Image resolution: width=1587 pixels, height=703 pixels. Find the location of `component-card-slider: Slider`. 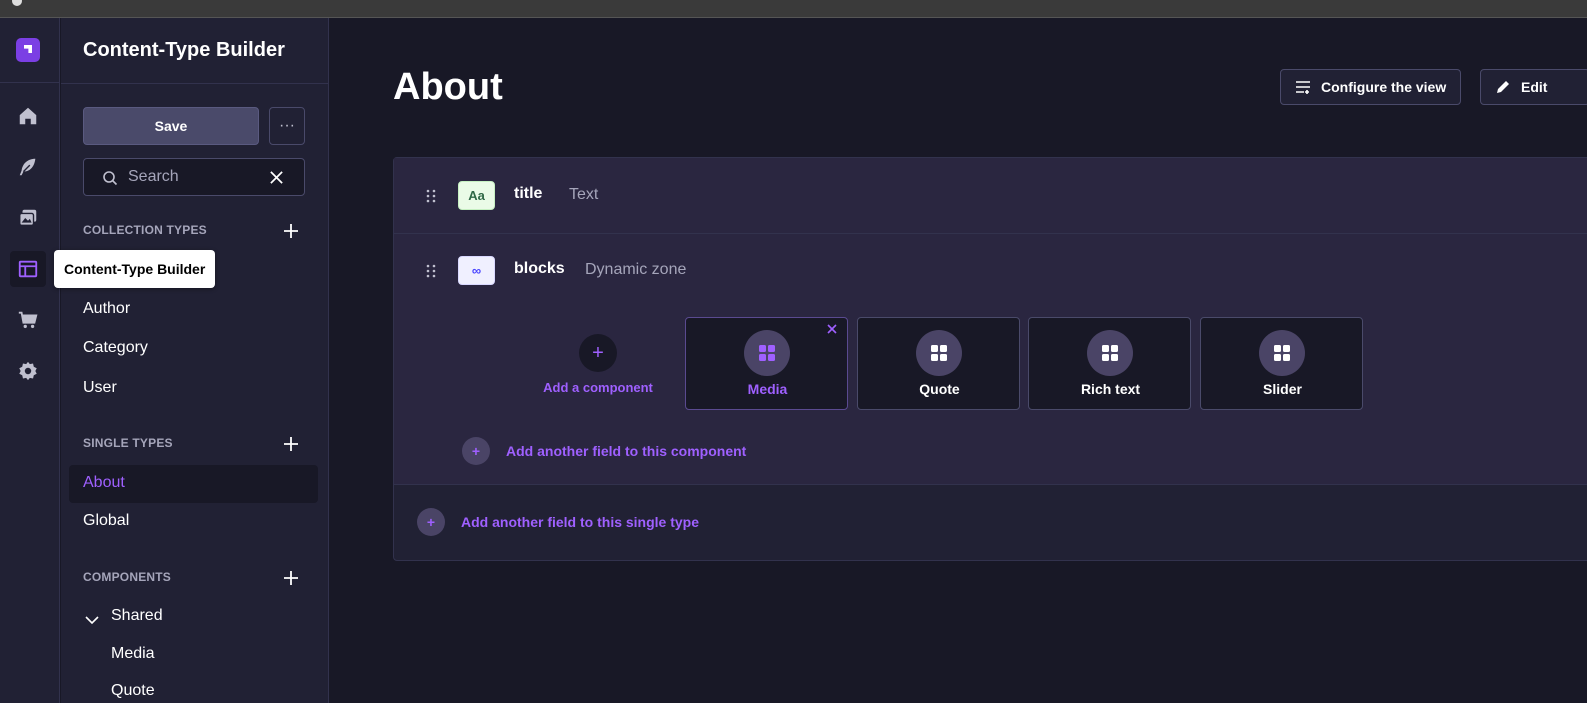

component-card-slider: Slider is located at coordinates (1281, 363).